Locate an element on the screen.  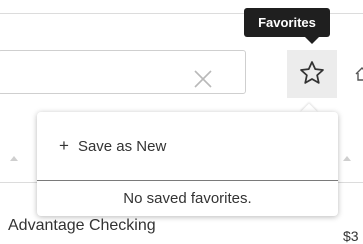
empty-favorites-message: No saved favorites. is located at coordinates (187, 198).